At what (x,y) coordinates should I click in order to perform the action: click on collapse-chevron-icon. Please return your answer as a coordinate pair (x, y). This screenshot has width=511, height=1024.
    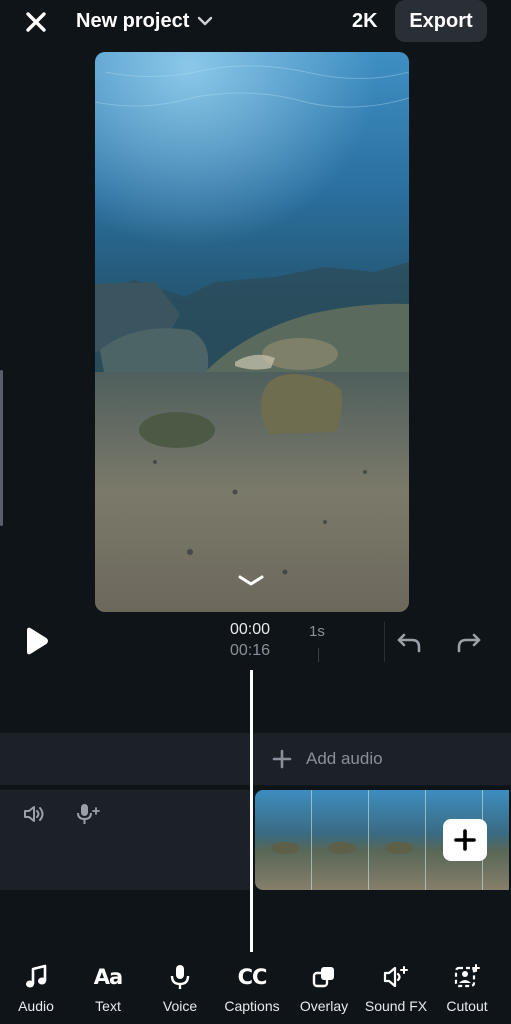
    Looking at the image, I should click on (251, 580).